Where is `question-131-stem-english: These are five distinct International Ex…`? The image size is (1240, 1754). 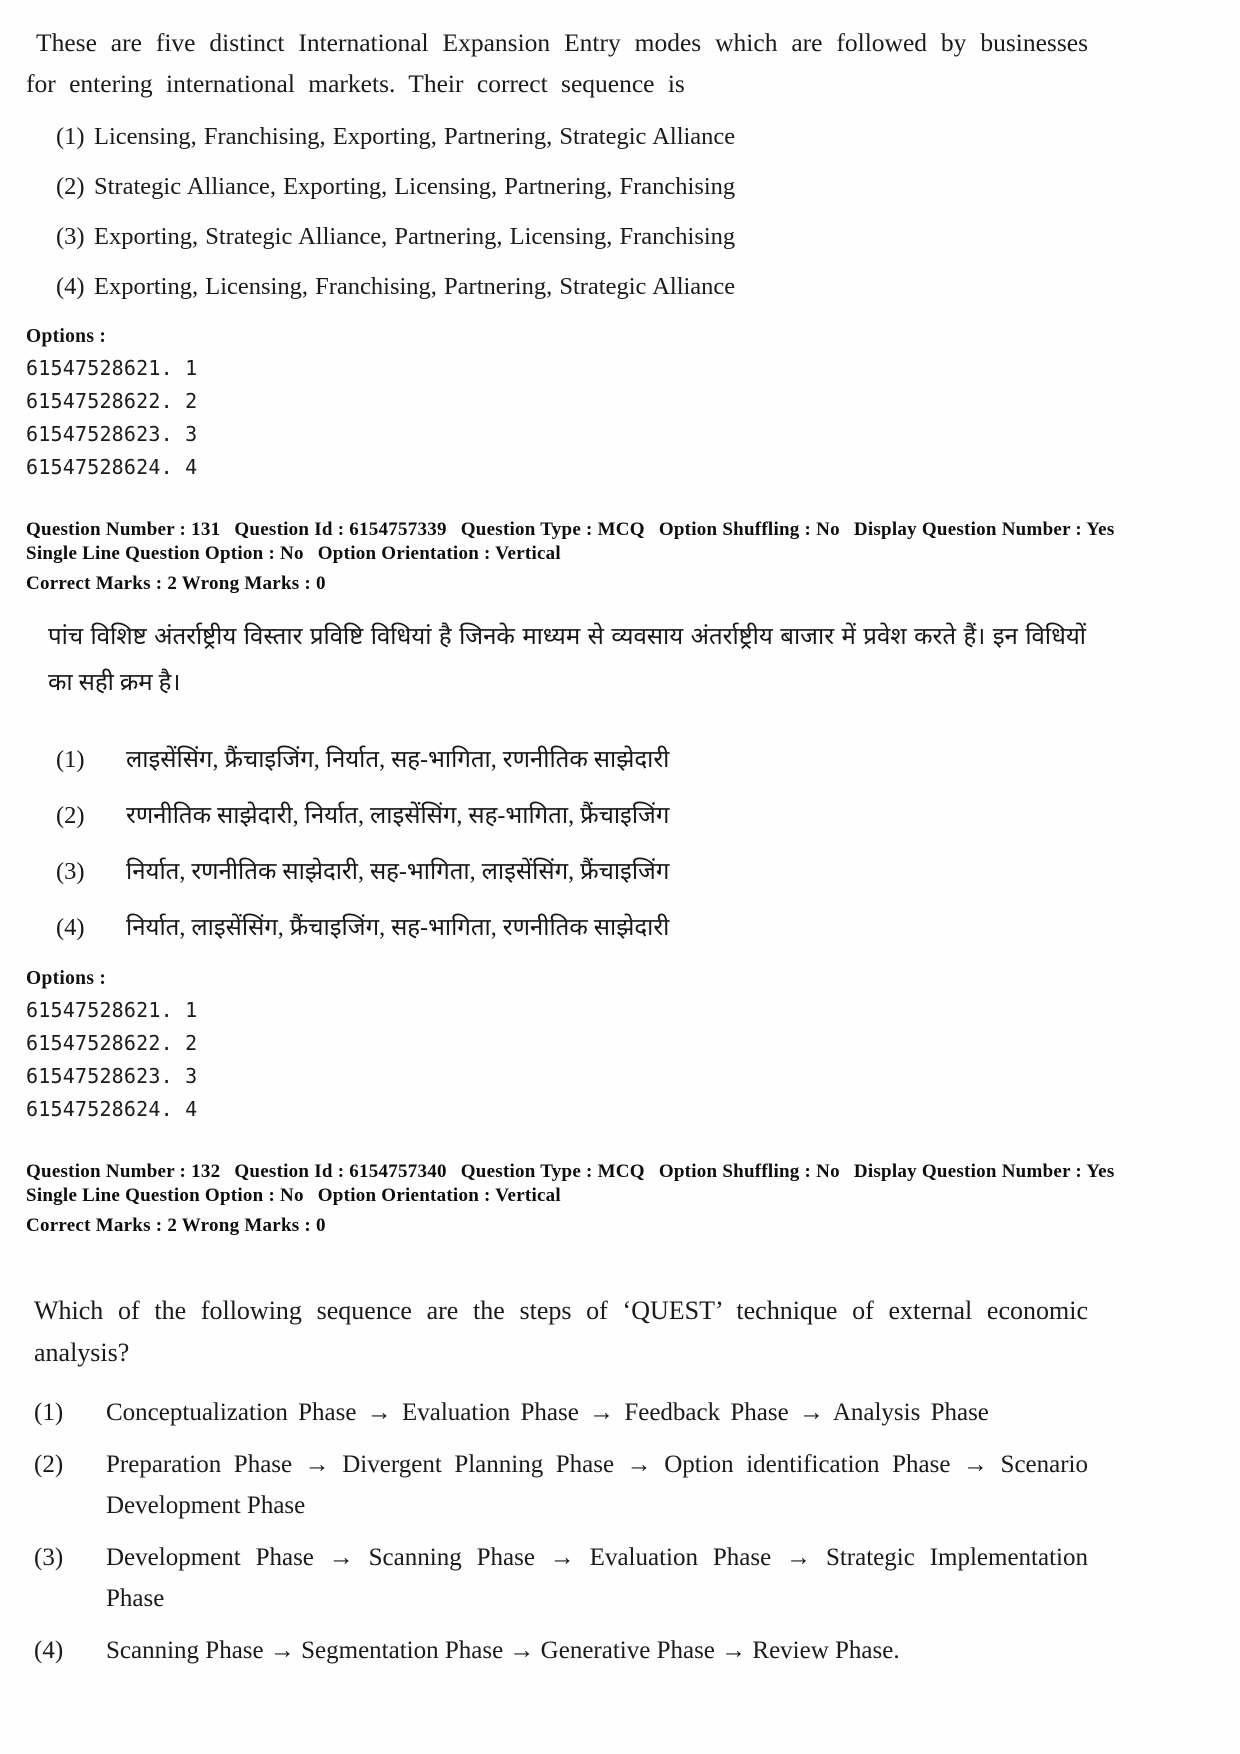
question-131-stem-english: These are five distinct International Ex… is located at coordinates (557, 63).